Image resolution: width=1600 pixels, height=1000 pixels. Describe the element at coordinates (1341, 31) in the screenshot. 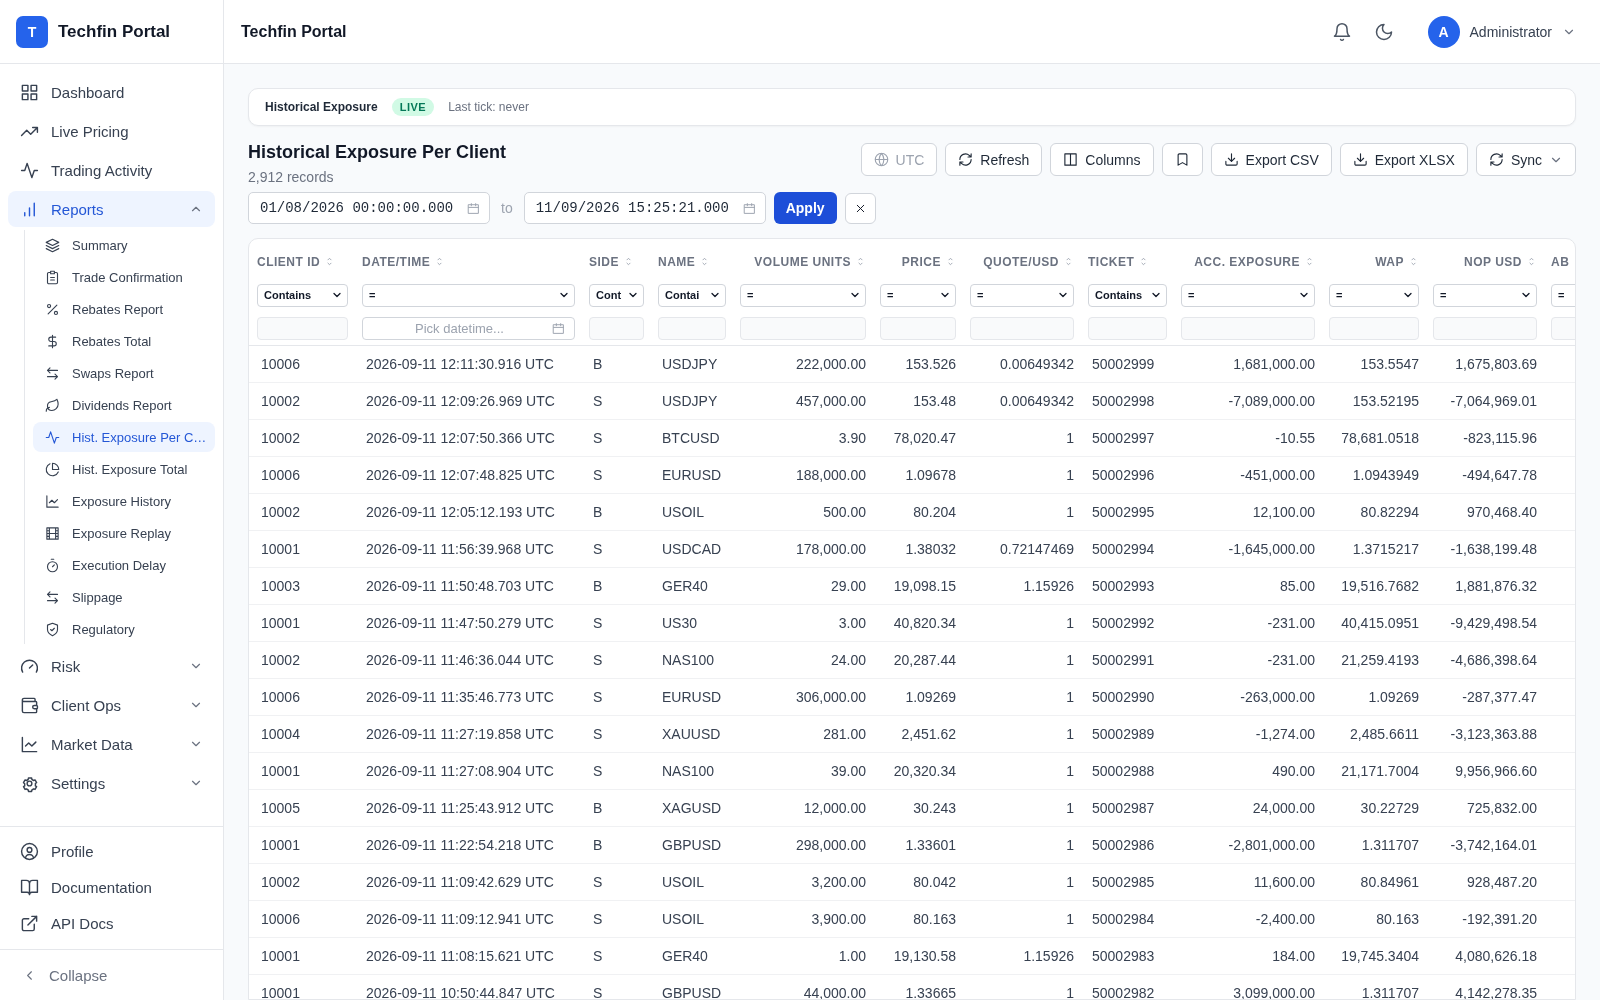

I see `bell-icon` at that location.